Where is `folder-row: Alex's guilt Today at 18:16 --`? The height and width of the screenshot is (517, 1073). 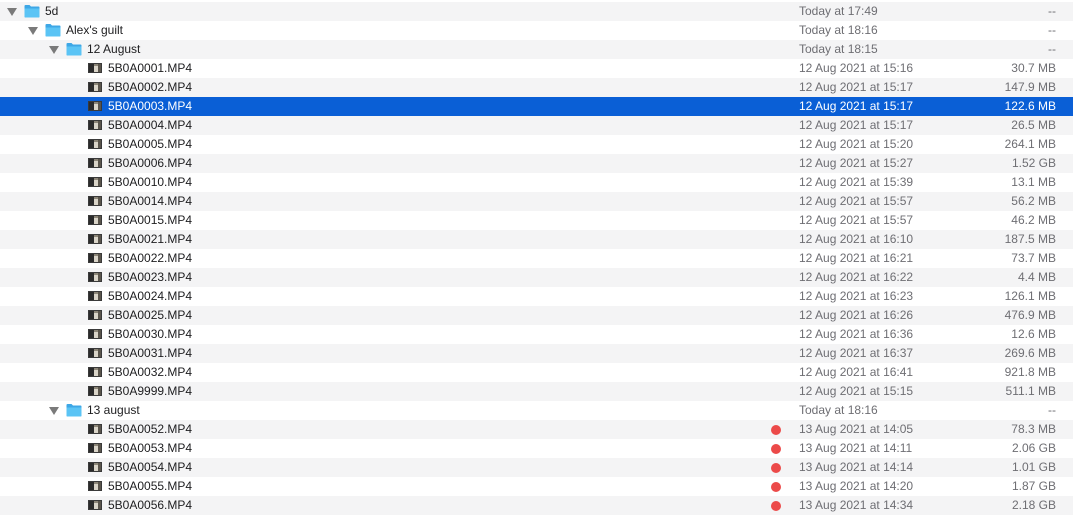
folder-row: Alex's guilt Today at 18:16 -- is located at coordinates (536, 30).